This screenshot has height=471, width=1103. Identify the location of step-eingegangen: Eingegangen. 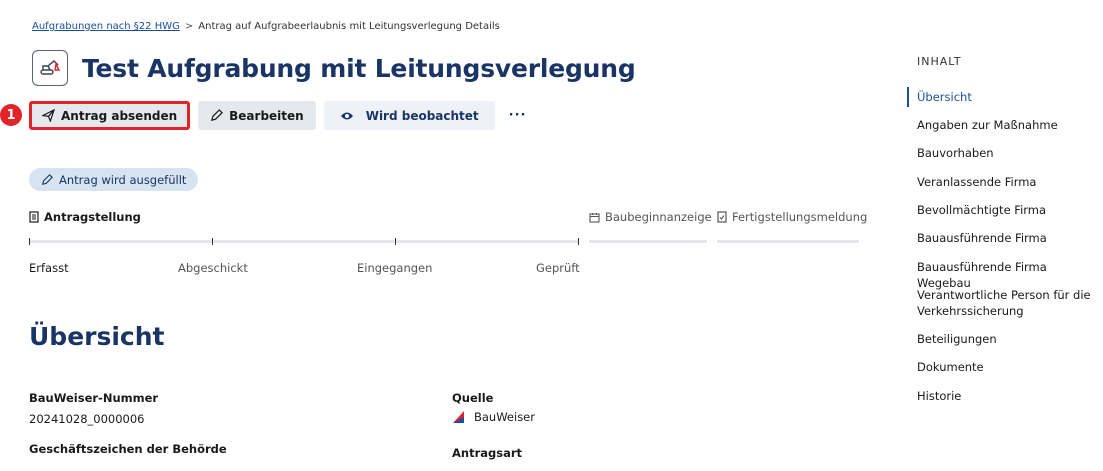
(395, 268).